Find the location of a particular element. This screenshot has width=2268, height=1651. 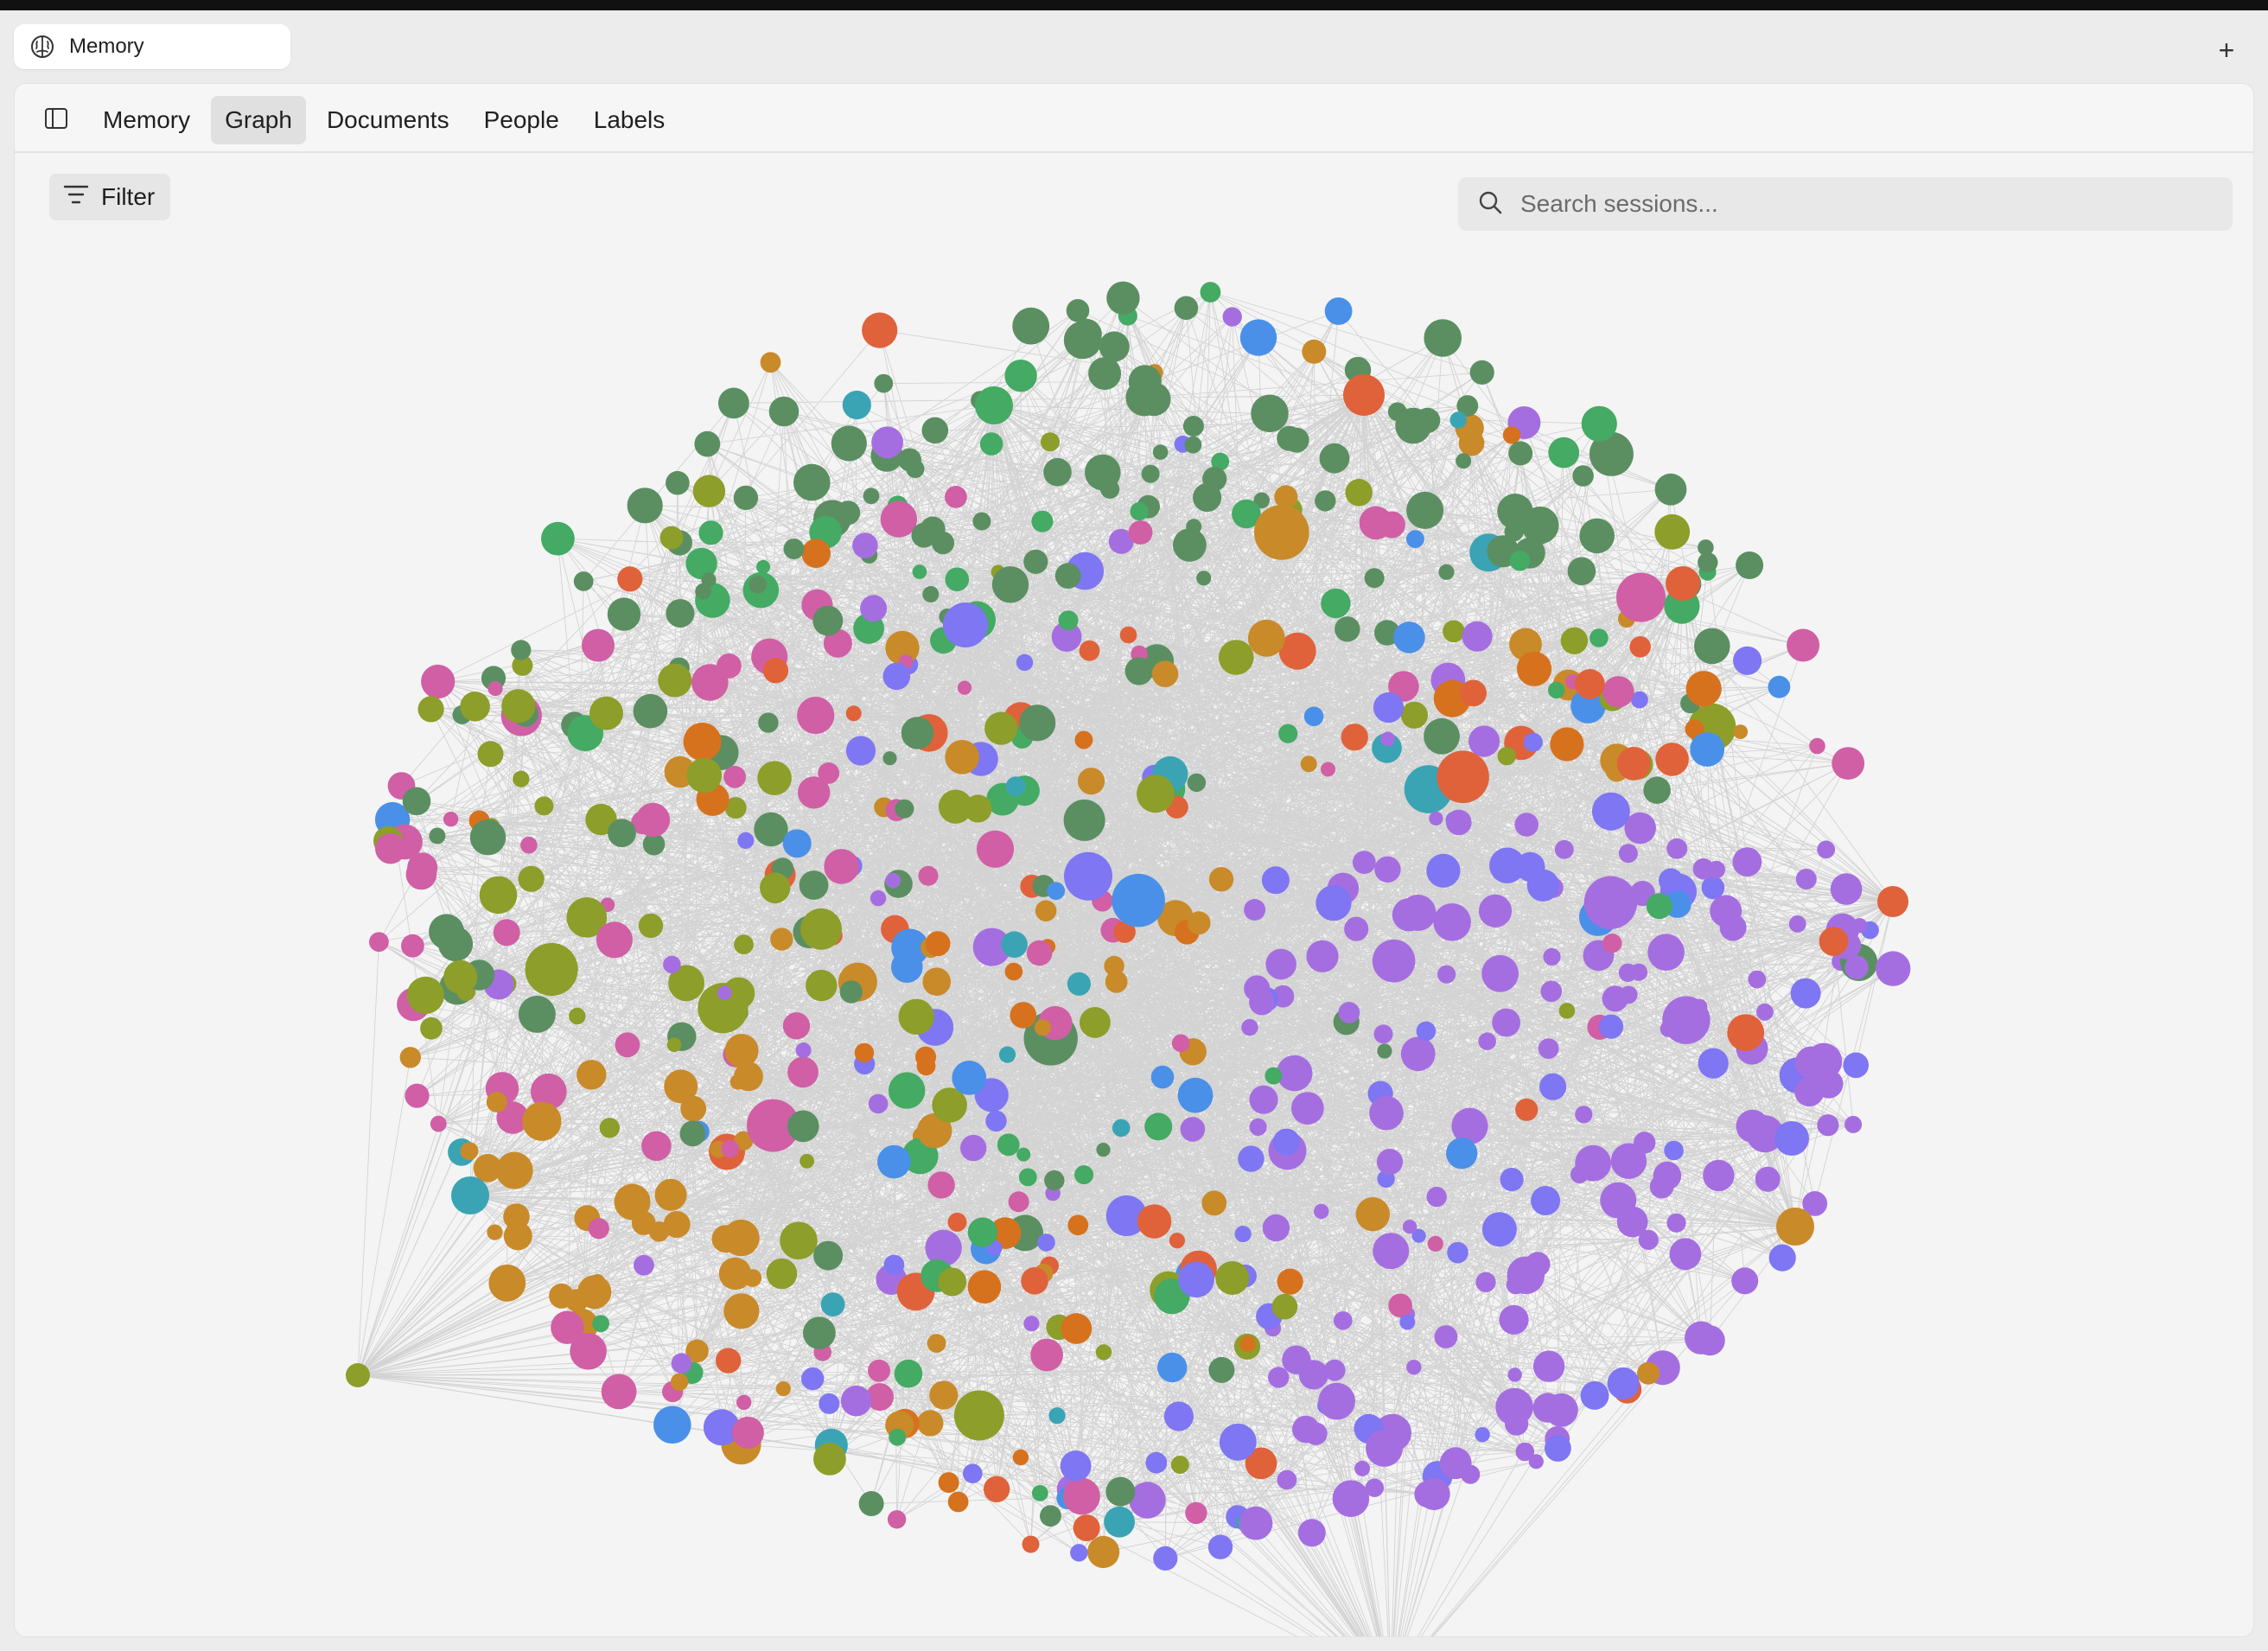

tab-memory: Memory is located at coordinates (146, 120).